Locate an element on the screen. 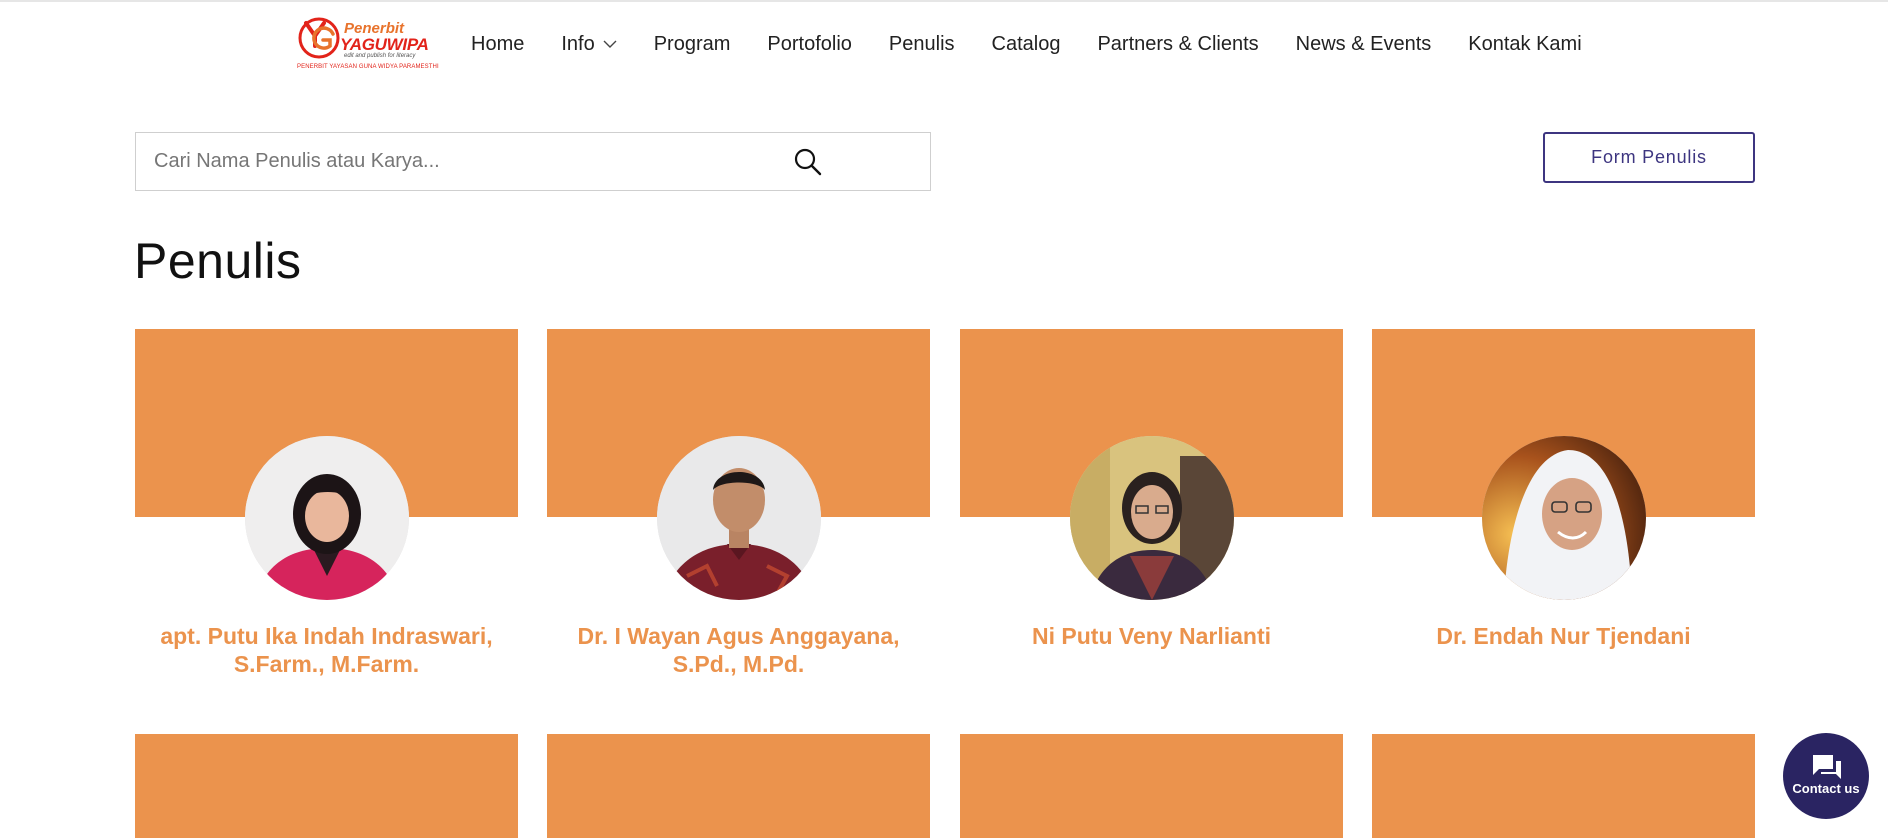 This screenshot has width=1888, height=838. nav-portofolio: Portofolio is located at coordinates (809, 44).